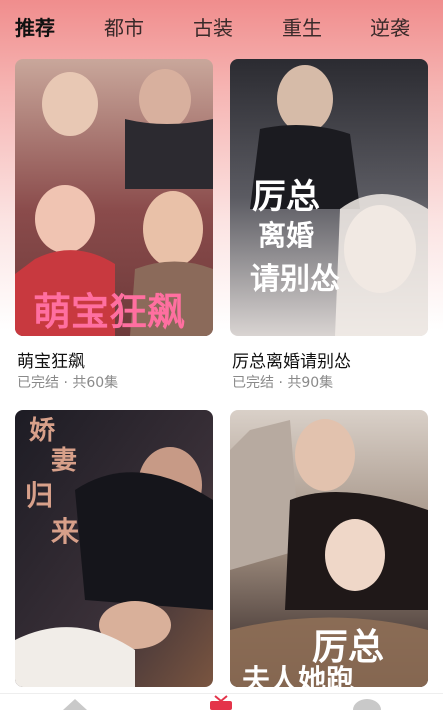 This screenshot has height=710, width=443. I want to click on tab-rebirth: 重生, so click(302, 28).